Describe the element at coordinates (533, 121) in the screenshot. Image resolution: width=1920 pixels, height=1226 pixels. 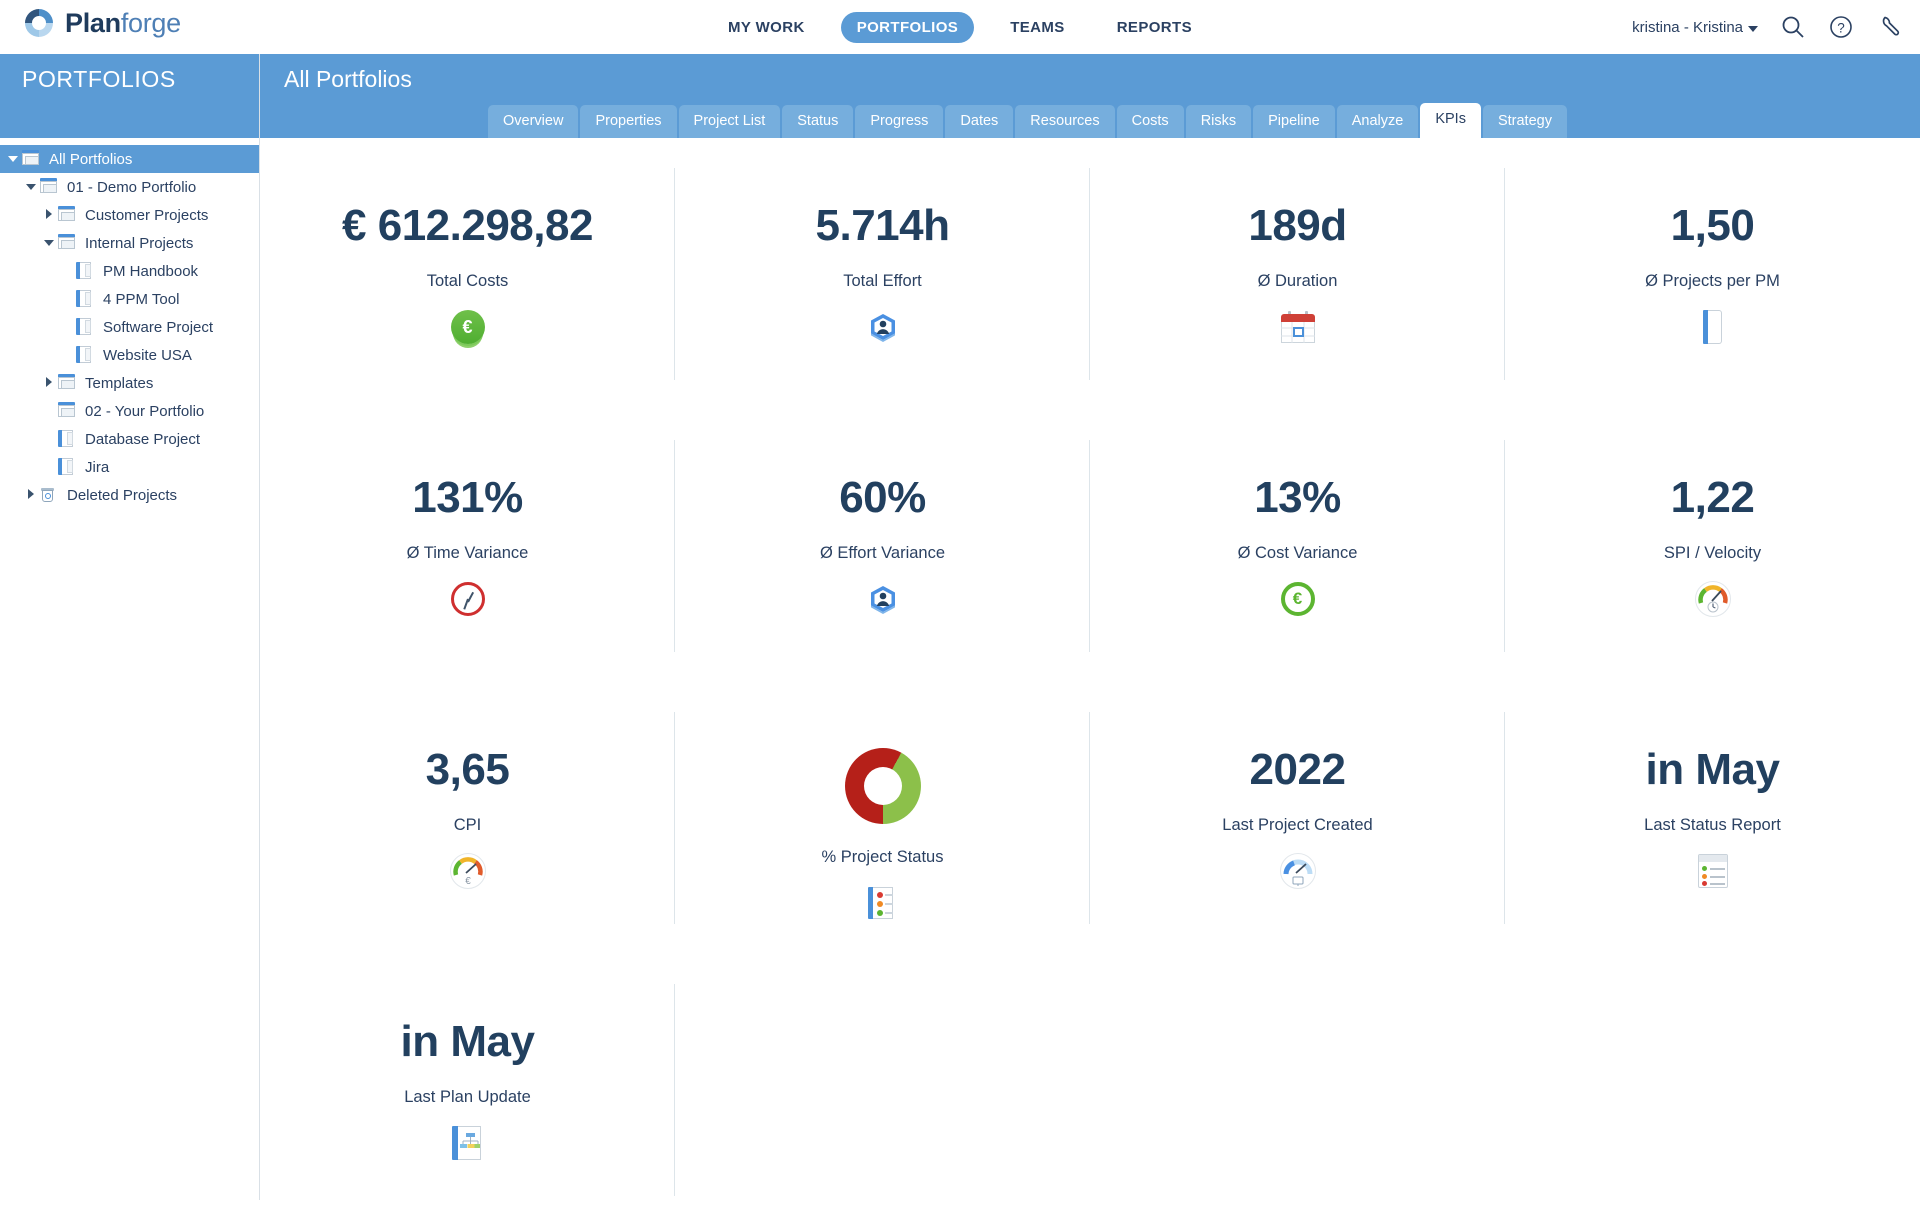
I see `tab-overview: Overview` at that location.